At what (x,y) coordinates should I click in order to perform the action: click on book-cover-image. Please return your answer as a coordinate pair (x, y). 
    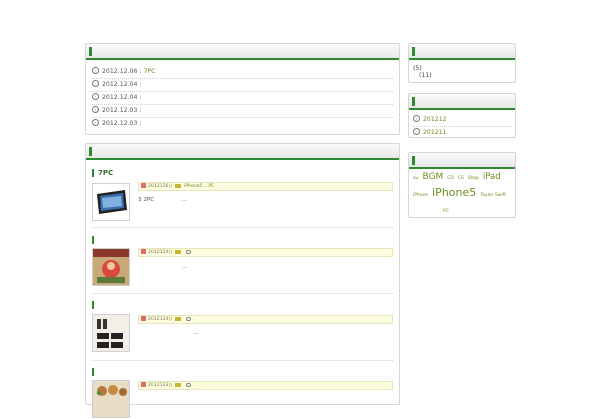
    Looking at the image, I should click on (111, 333).